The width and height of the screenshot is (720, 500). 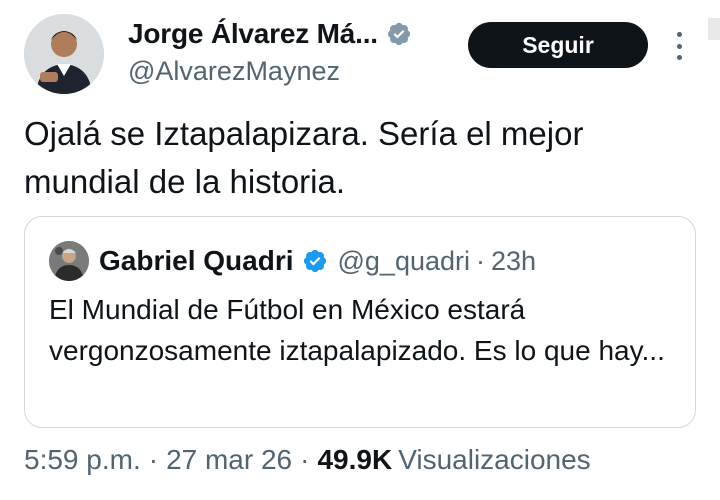 What do you see at coordinates (714, 29) in the screenshot?
I see `scrollbar` at bounding box center [714, 29].